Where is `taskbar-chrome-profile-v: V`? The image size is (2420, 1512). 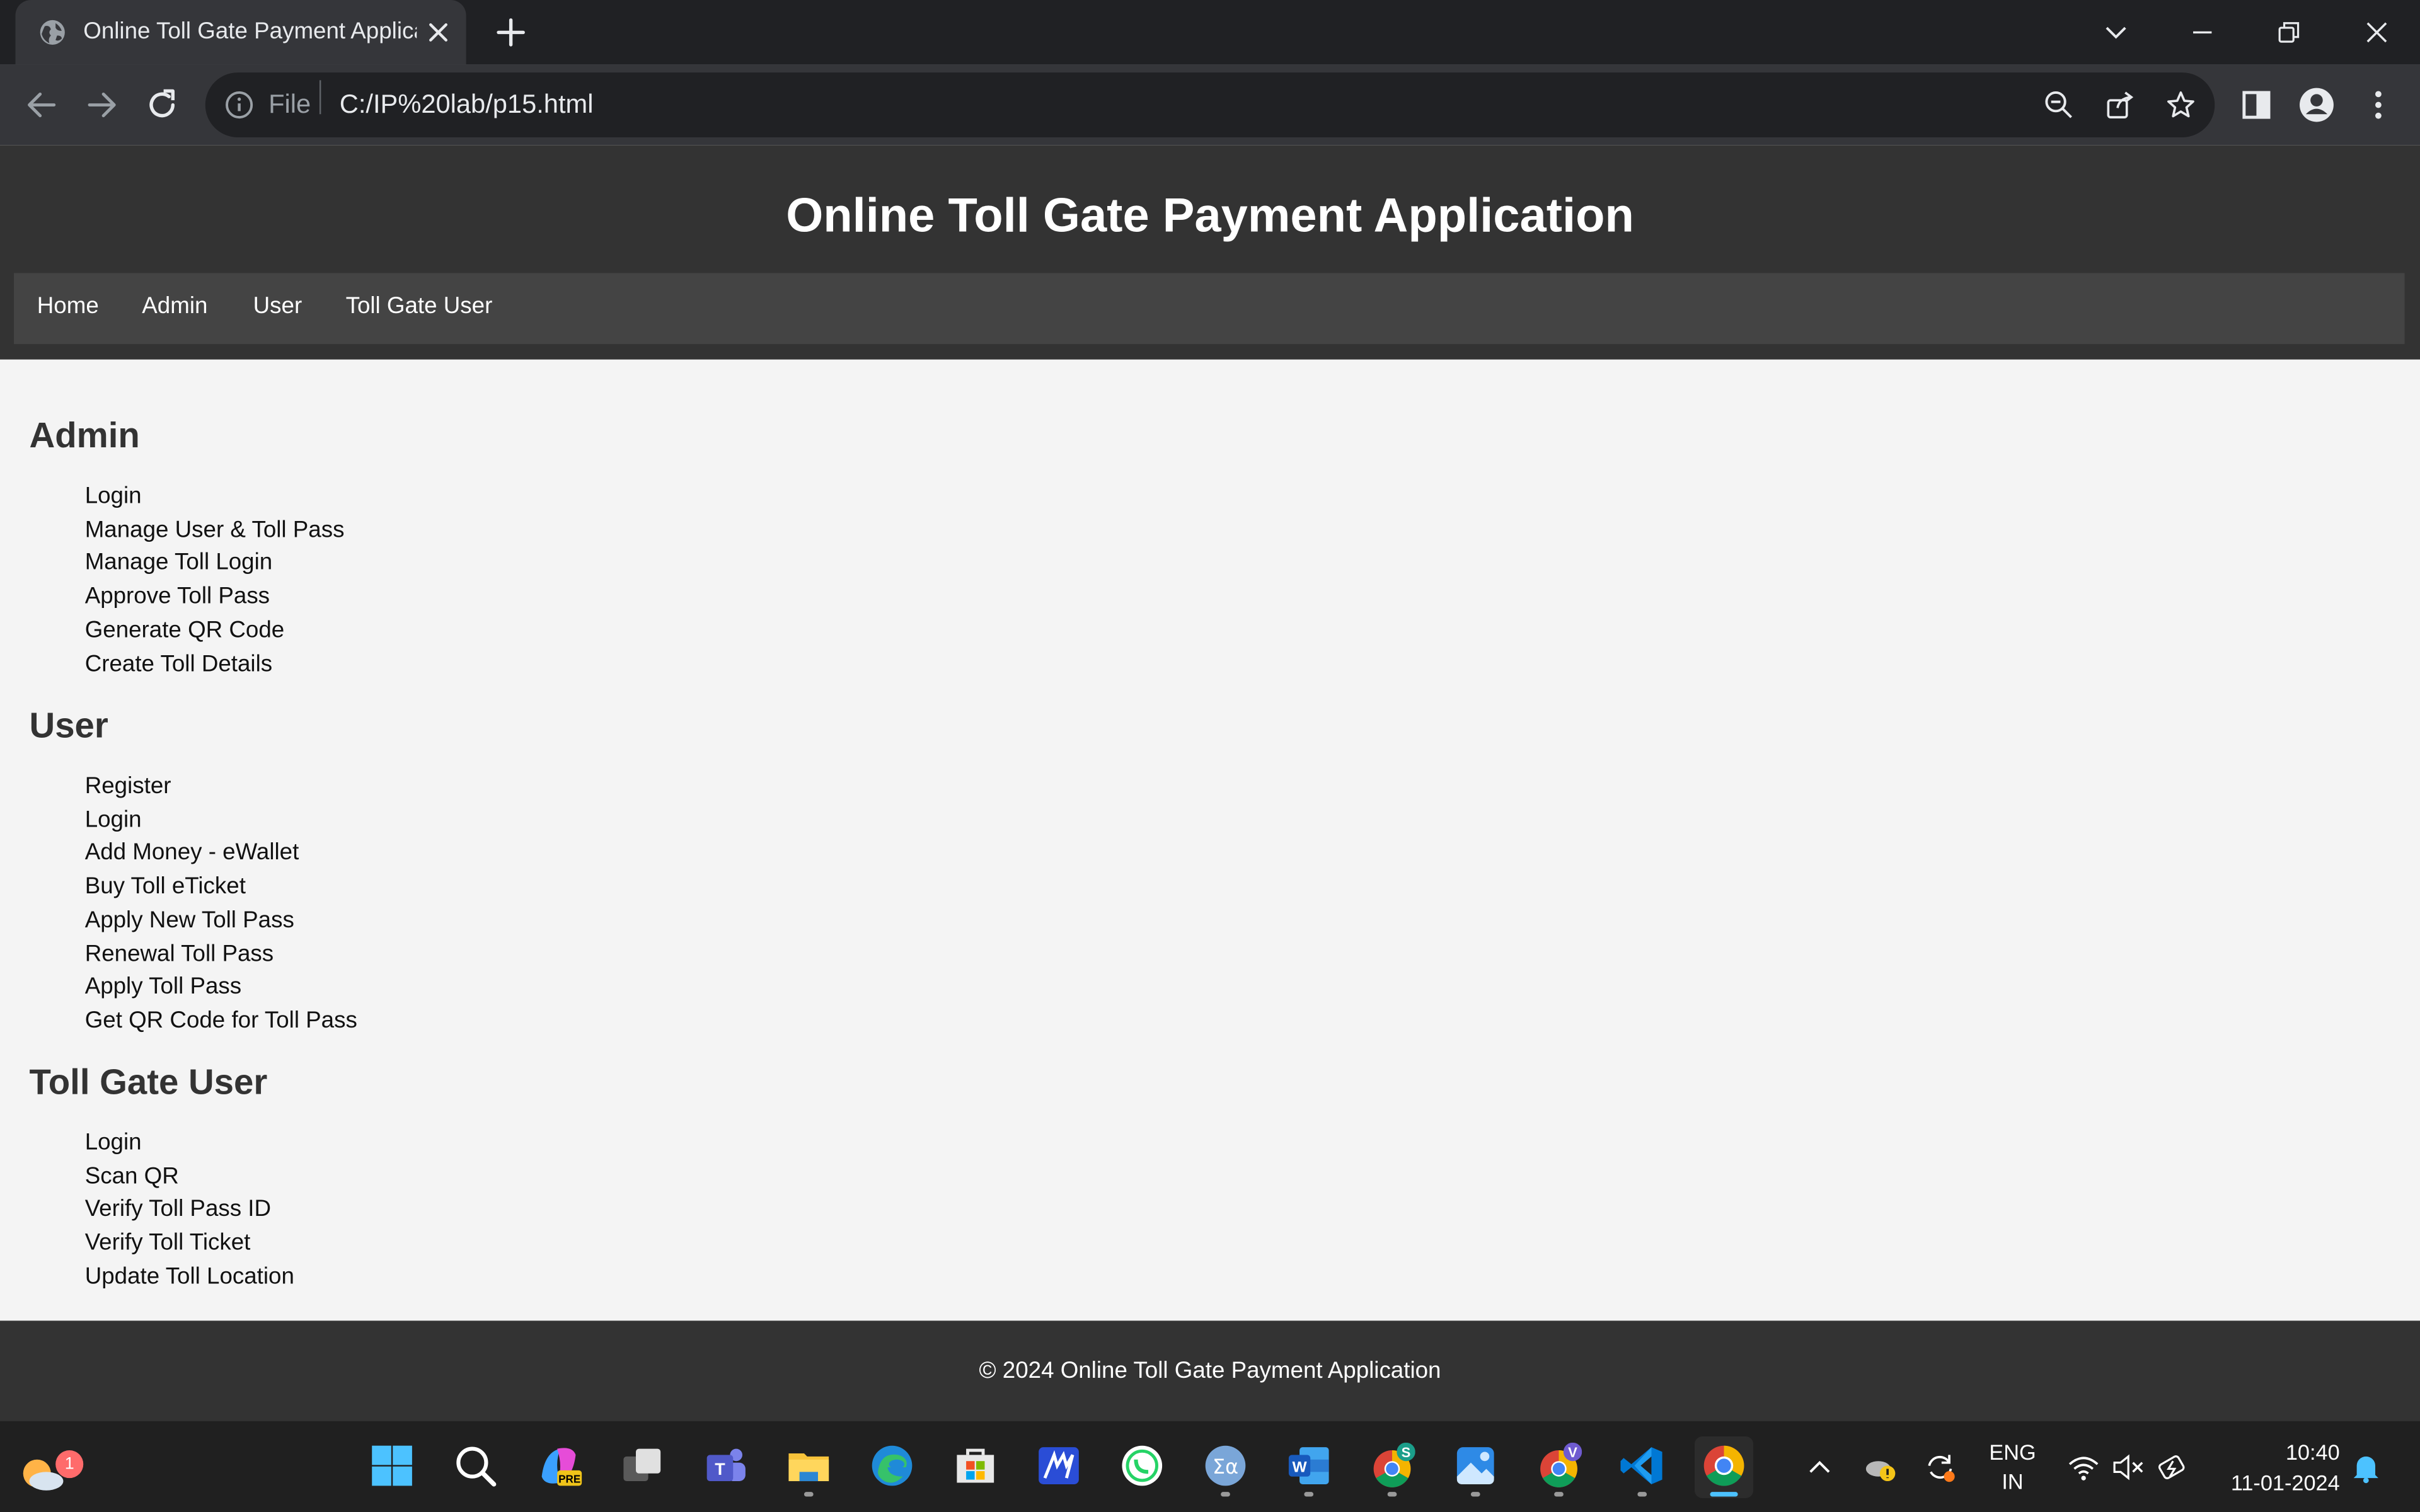
taskbar-chrome-profile-v: V is located at coordinates (1559, 1467).